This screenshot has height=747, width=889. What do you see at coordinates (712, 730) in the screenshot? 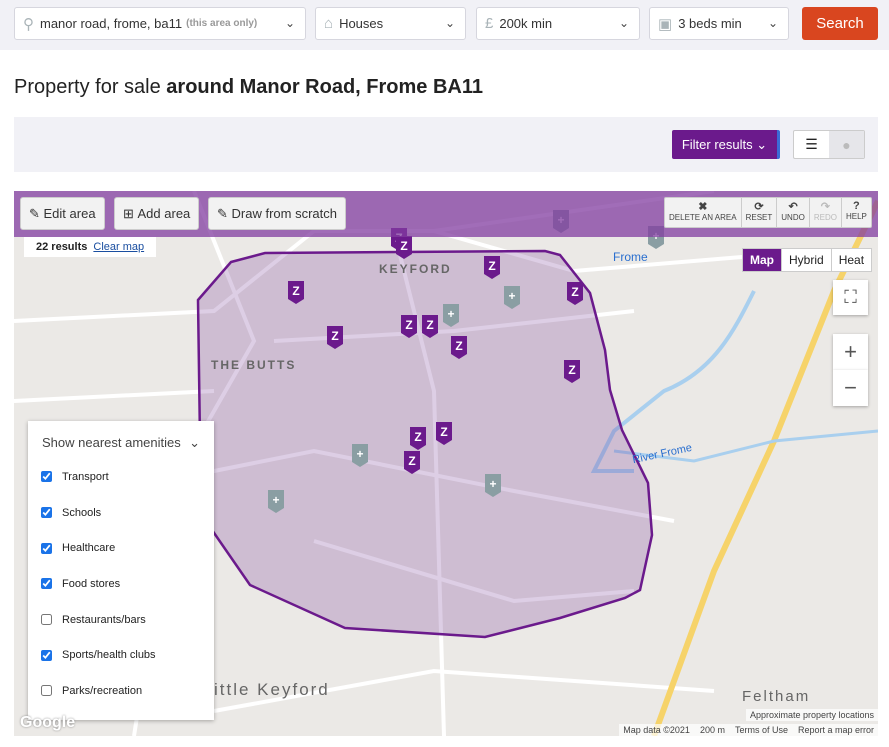
I see `scale-bar: 200 m` at bounding box center [712, 730].